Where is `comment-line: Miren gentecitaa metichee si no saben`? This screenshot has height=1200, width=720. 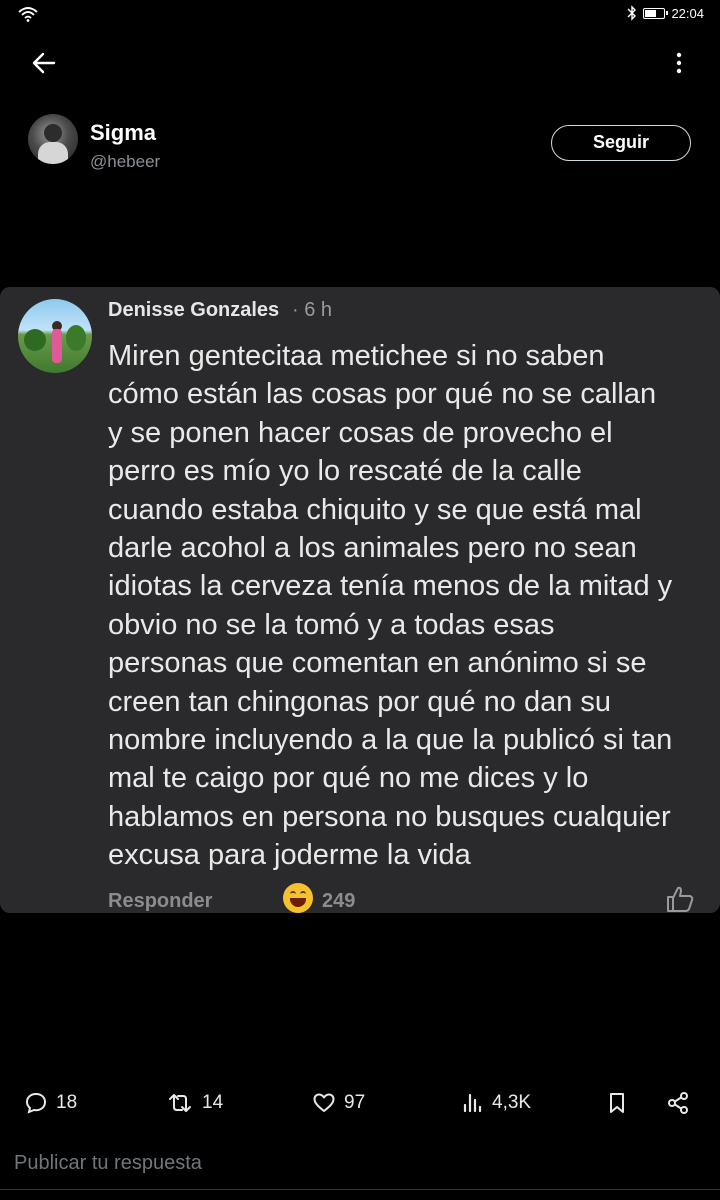 comment-line: Miren gentecitaa metichee si no saben is located at coordinates (356, 356).